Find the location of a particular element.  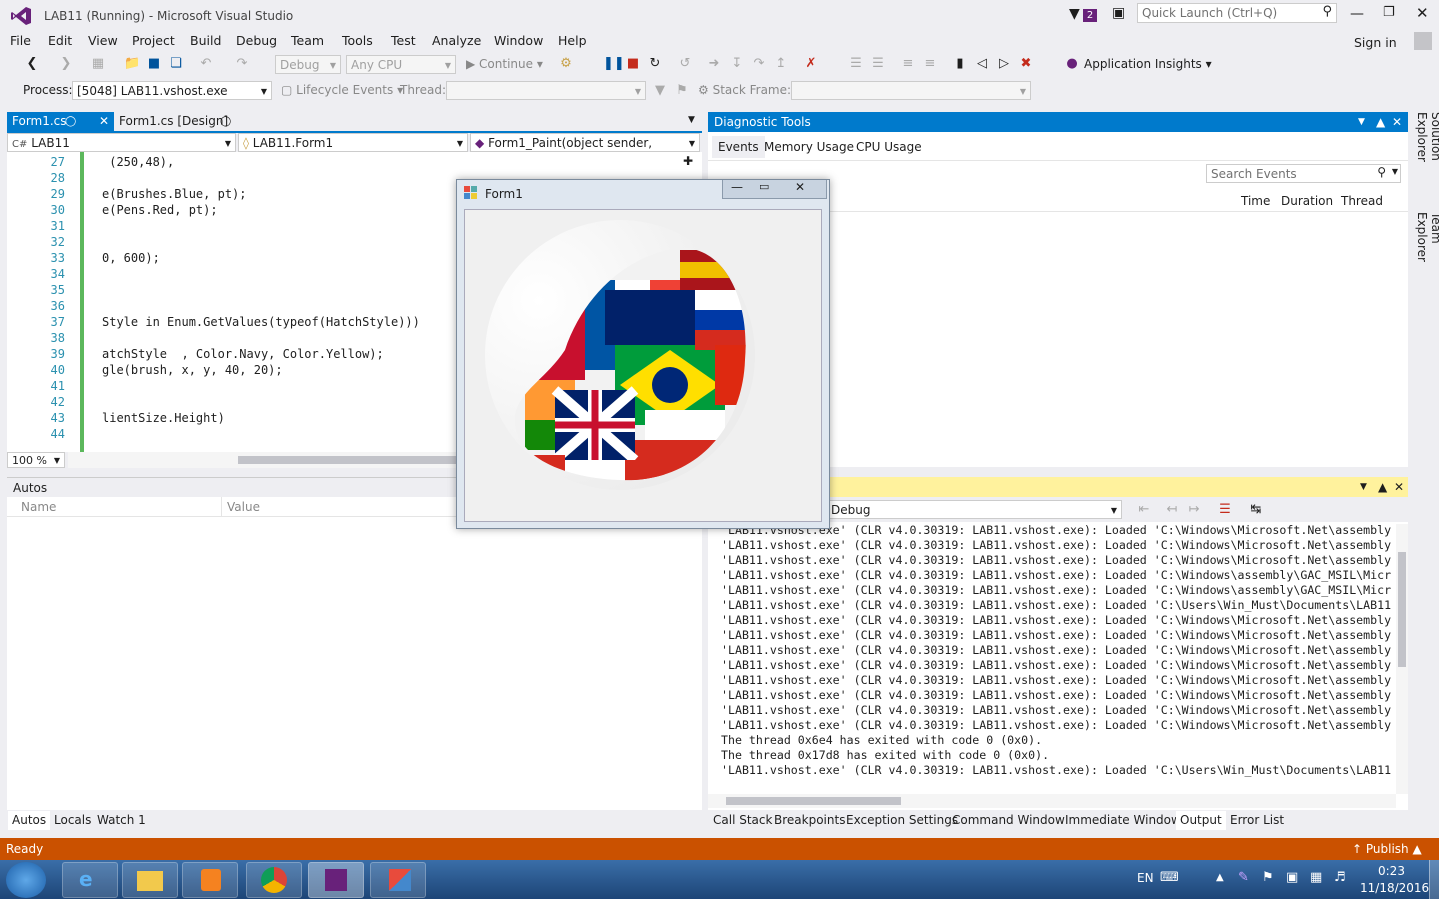

member-combo: ◆ Form1_Paint(object sender, PaintEve▼ is located at coordinates (585, 151).